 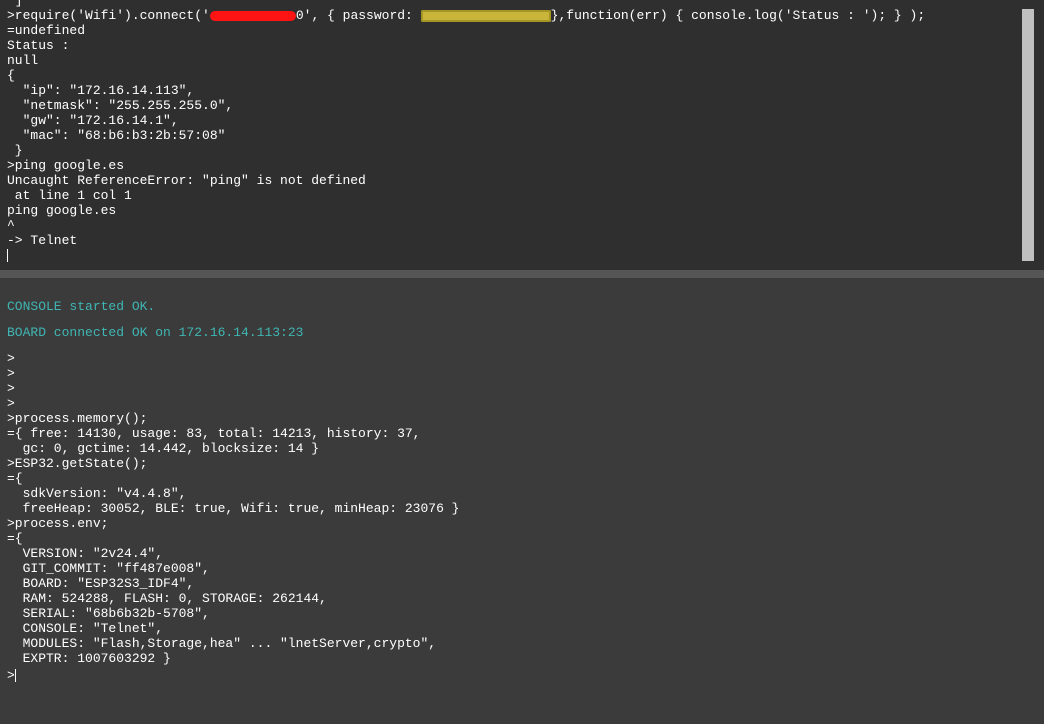 I want to click on console-line: "mac": "68:b6:b3:2b:57:08", so click(x=116, y=135).